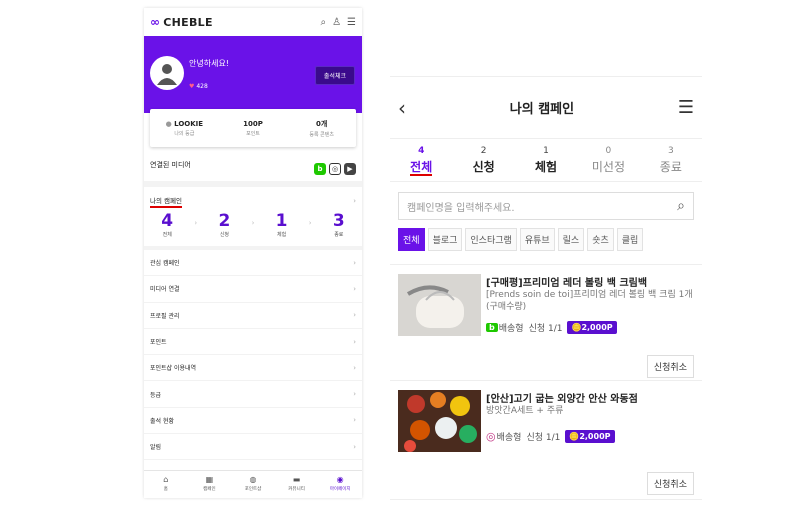 The width and height of the screenshot is (807, 506). Describe the element at coordinates (321, 128) in the screenshot. I see `stat-contents: 0개 등록 콘텐츠` at that location.